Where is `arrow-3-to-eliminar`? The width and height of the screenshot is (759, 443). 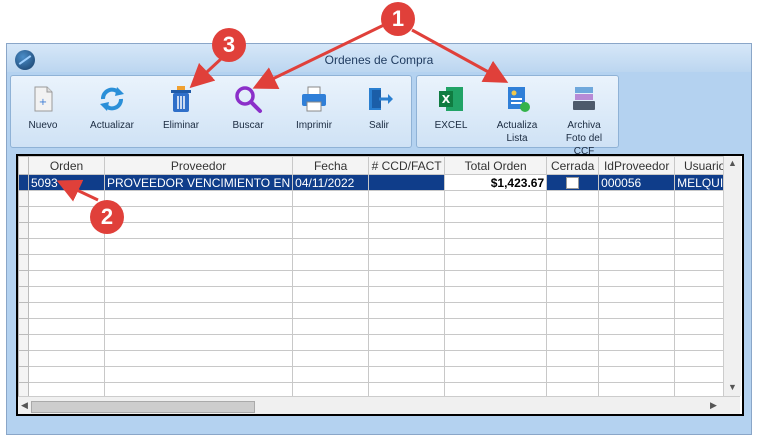
arrow-3-to-eliminar is located at coordinates (206, 72).